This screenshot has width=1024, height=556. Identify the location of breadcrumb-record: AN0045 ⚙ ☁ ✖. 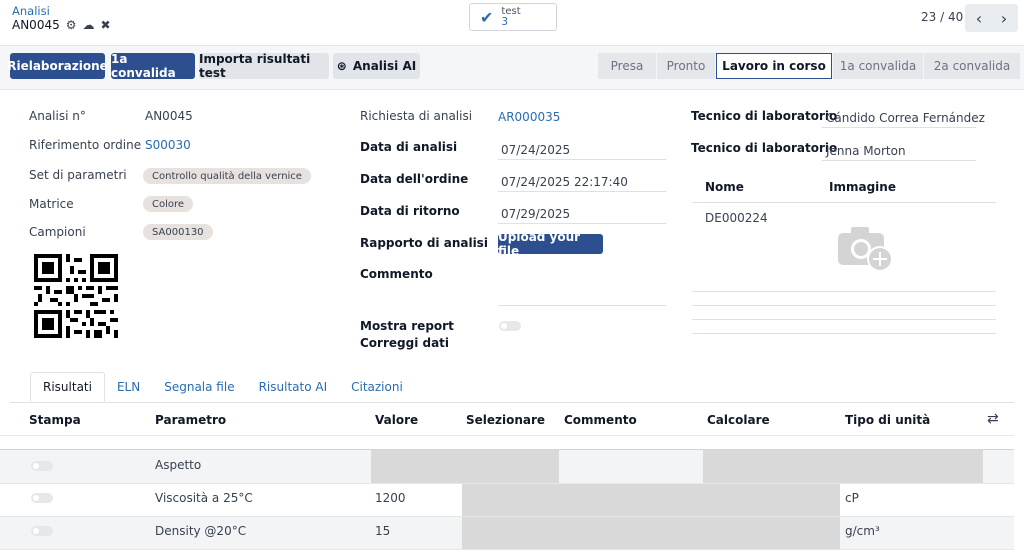
(61, 25).